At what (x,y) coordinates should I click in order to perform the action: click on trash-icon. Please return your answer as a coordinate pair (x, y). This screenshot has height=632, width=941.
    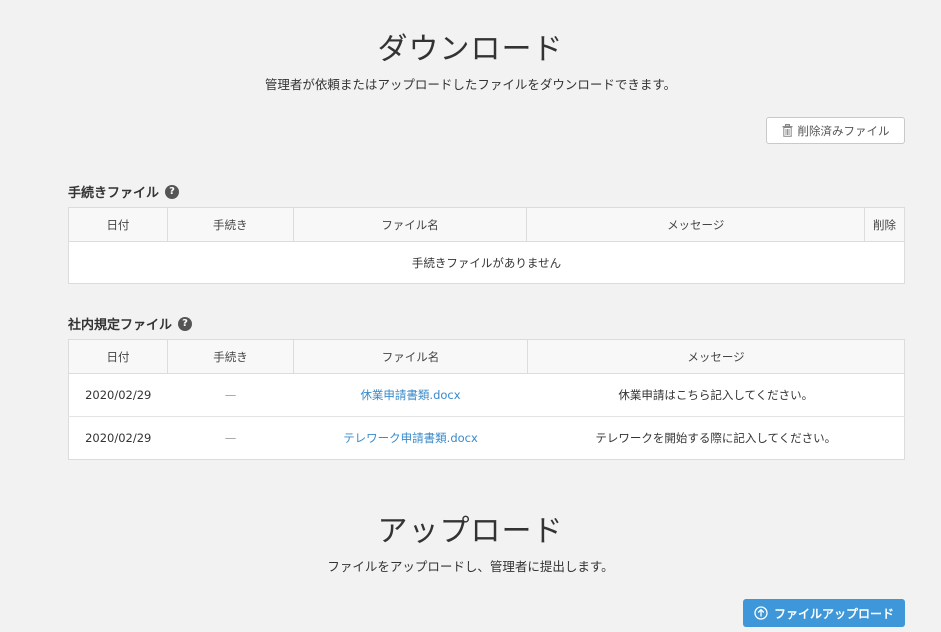
    Looking at the image, I should click on (787, 130).